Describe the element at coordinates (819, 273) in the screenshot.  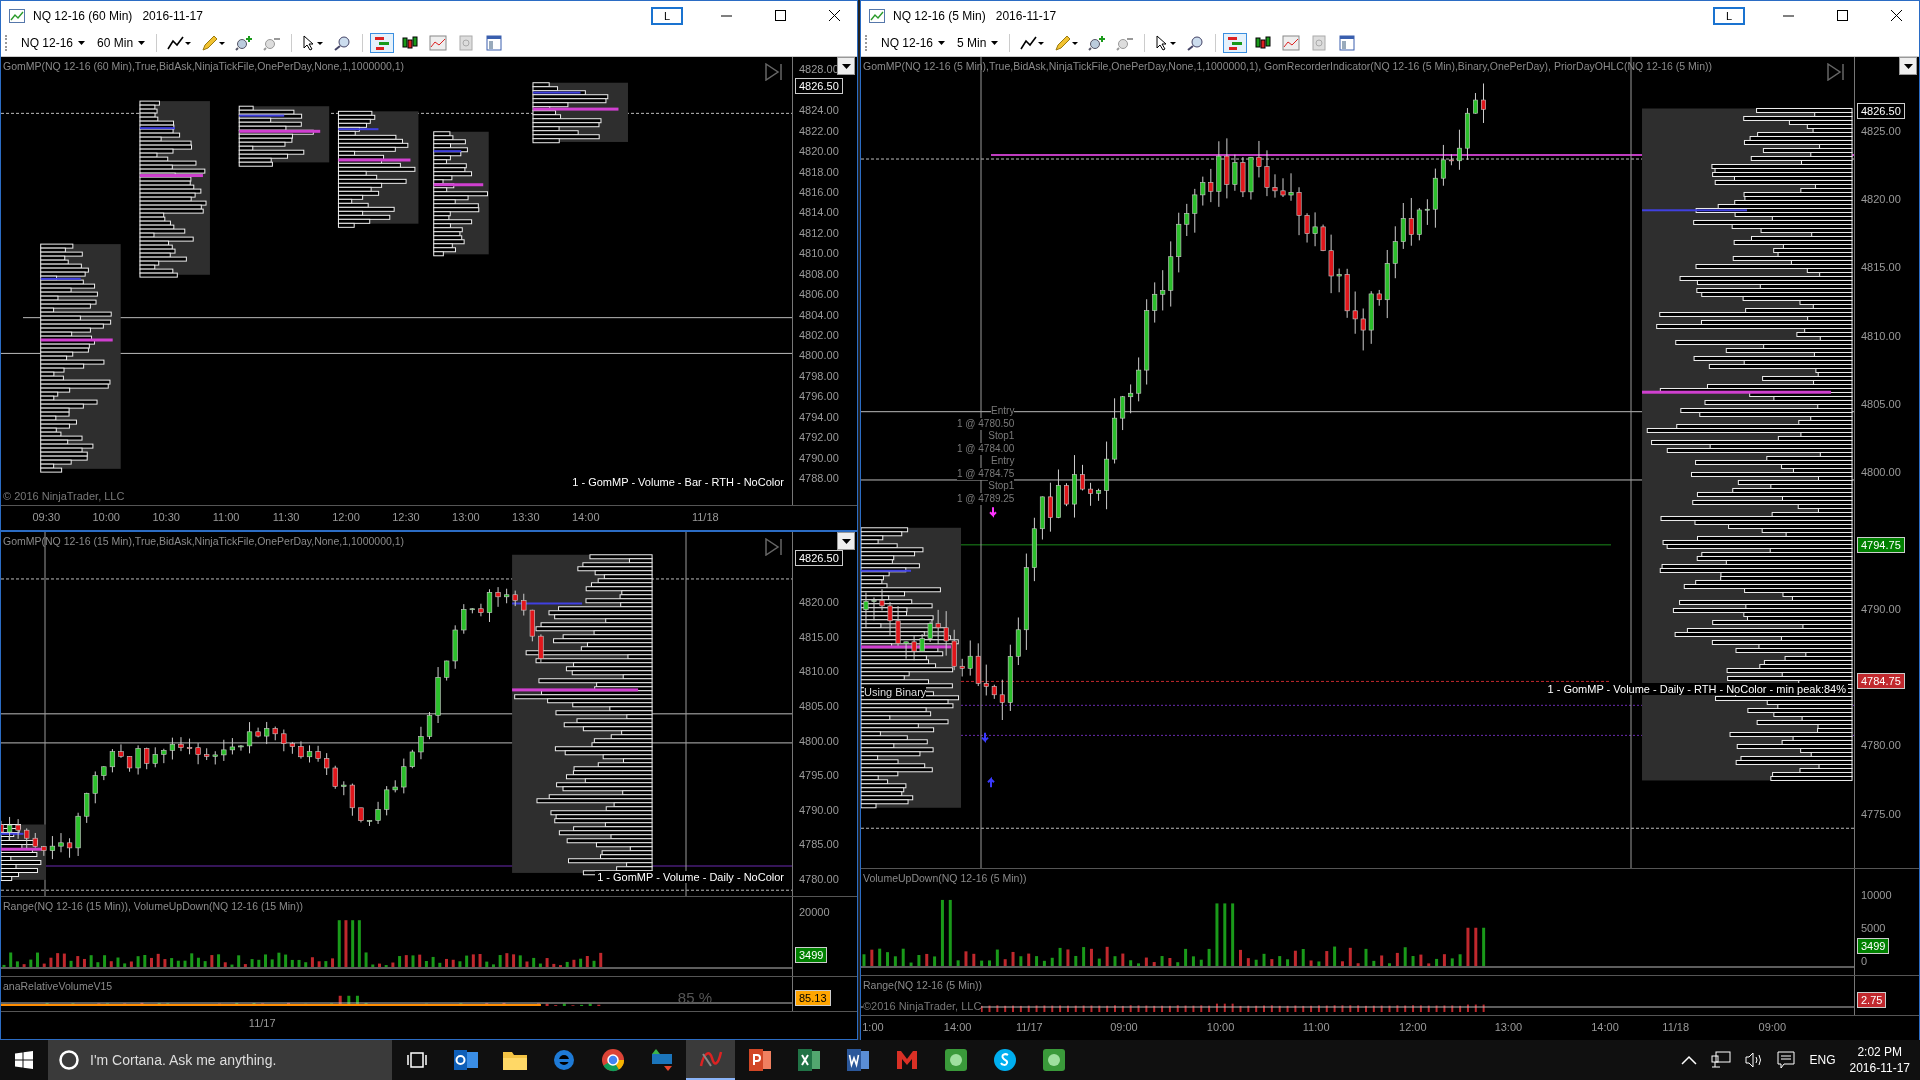
I see `axis-label: 4808.00` at that location.